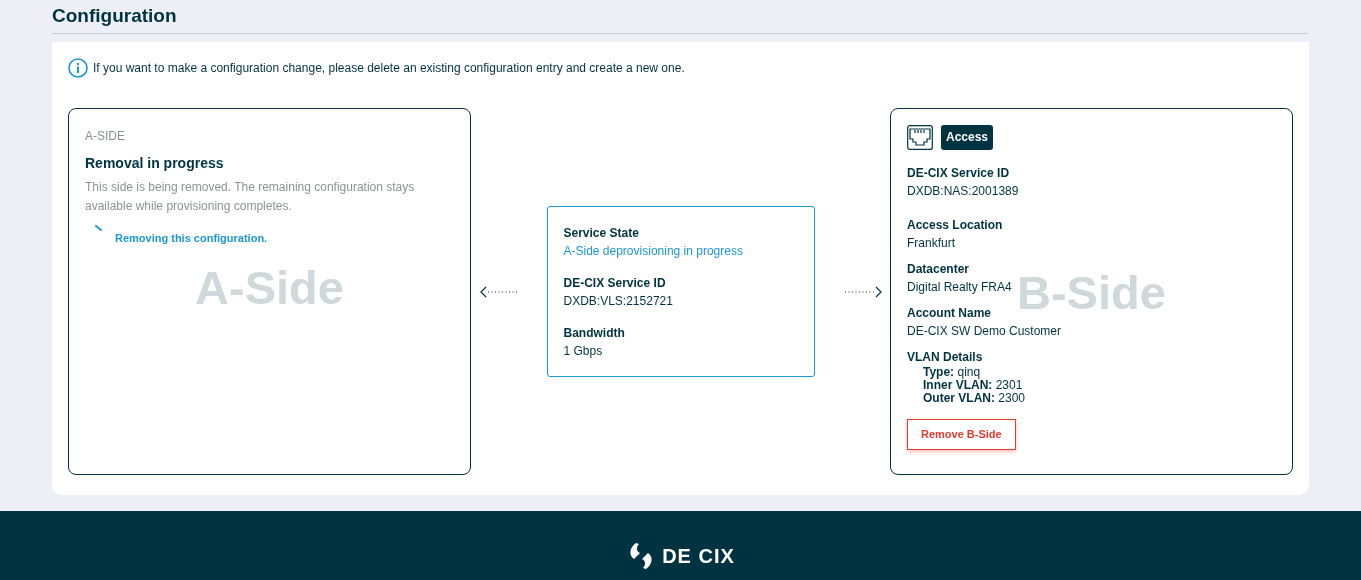 Image resolution: width=1361 pixels, height=580 pixels. Describe the element at coordinates (618, 301) in the screenshot. I see `field-value: DXDB:VLS:2152721` at that location.